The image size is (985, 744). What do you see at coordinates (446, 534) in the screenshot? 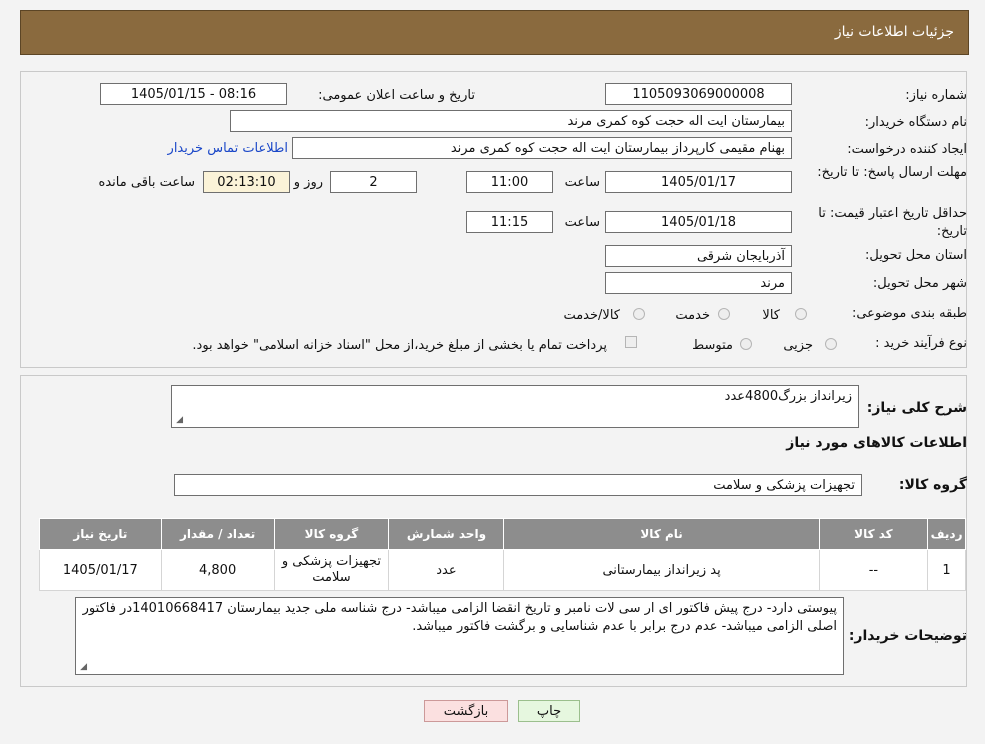
I see `col-unit: واحد شمارش` at bounding box center [446, 534].